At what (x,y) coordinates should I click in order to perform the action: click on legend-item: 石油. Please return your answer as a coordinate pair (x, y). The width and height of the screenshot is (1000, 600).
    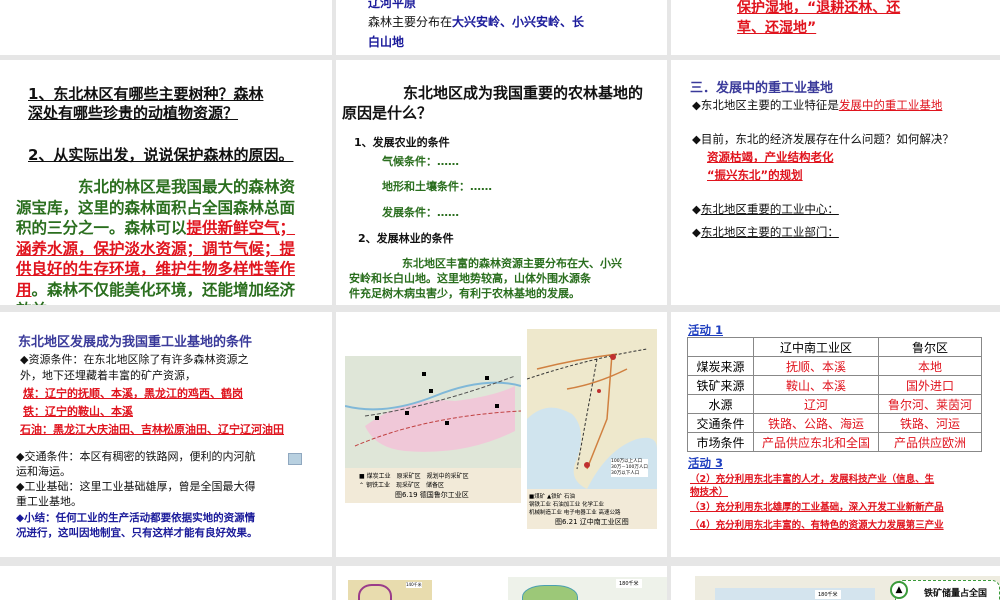
    Looking at the image, I should click on (569, 497).